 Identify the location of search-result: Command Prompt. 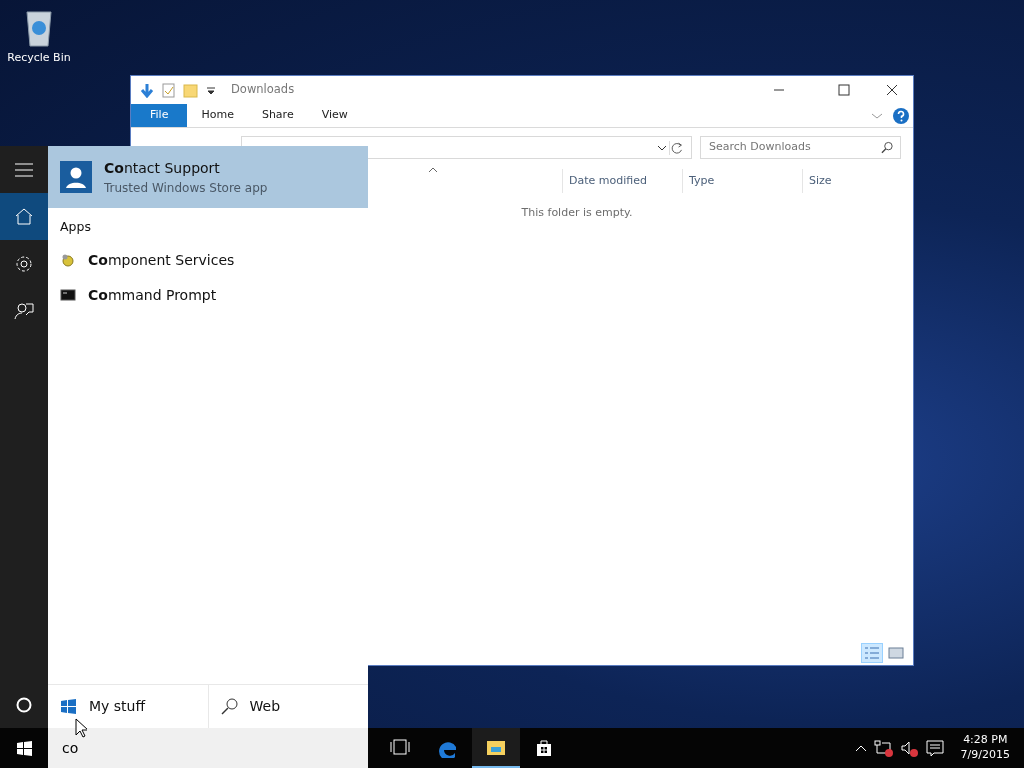
(208, 295).